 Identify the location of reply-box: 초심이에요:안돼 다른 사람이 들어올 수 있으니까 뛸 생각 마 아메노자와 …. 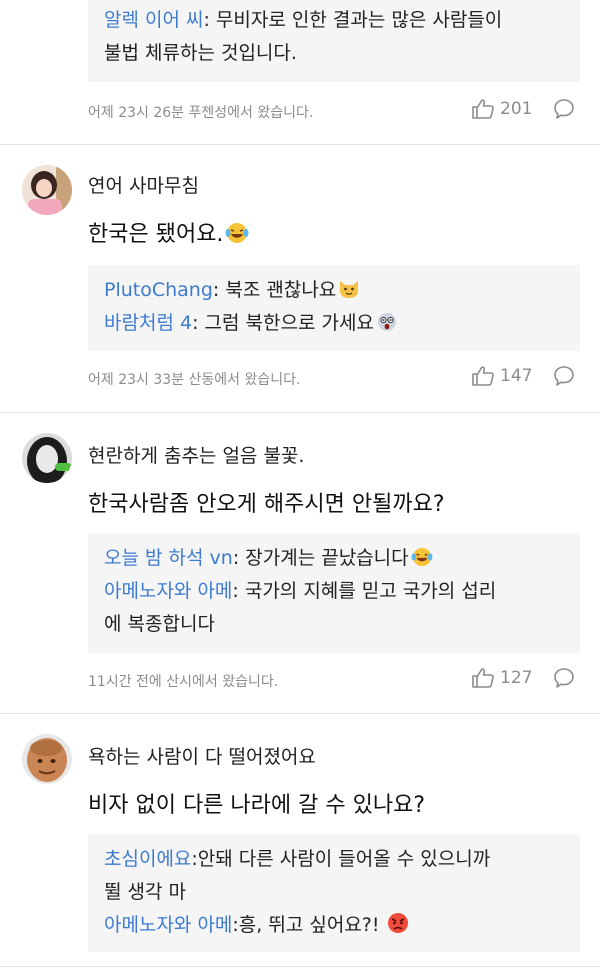
(334, 893).